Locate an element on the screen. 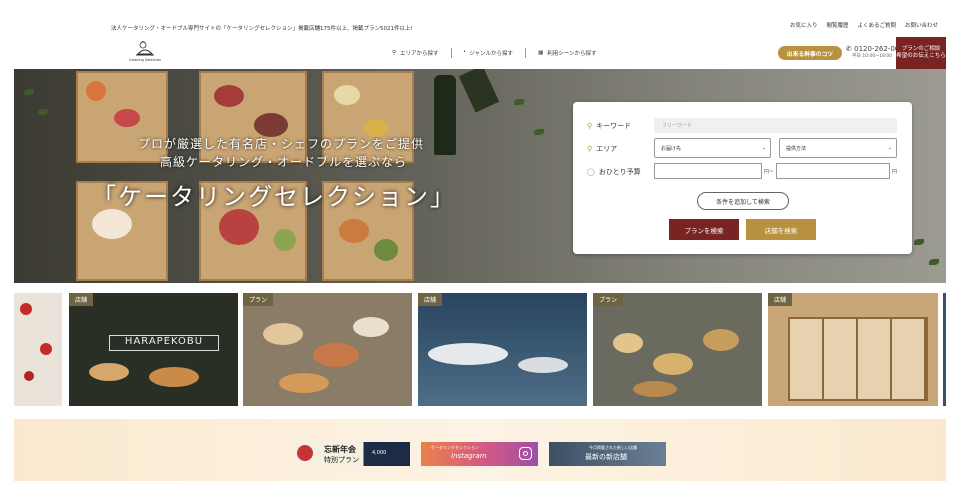  consult-button: プランのご相談 希望のお伝えこちら is located at coordinates (921, 53).